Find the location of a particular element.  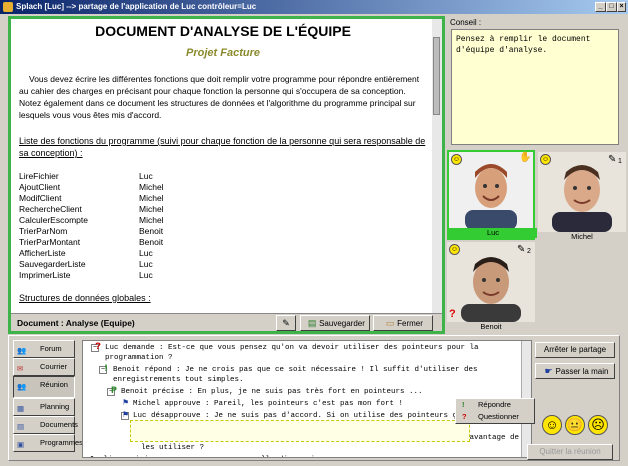

function-name: RechercheClient is located at coordinates (50, 209).